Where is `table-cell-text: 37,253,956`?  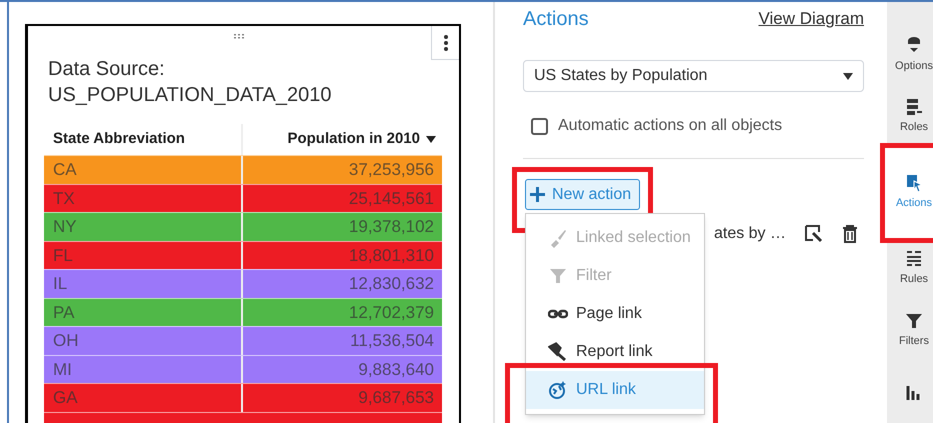 table-cell-text: 37,253,956 is located at coordinates (391, 170).